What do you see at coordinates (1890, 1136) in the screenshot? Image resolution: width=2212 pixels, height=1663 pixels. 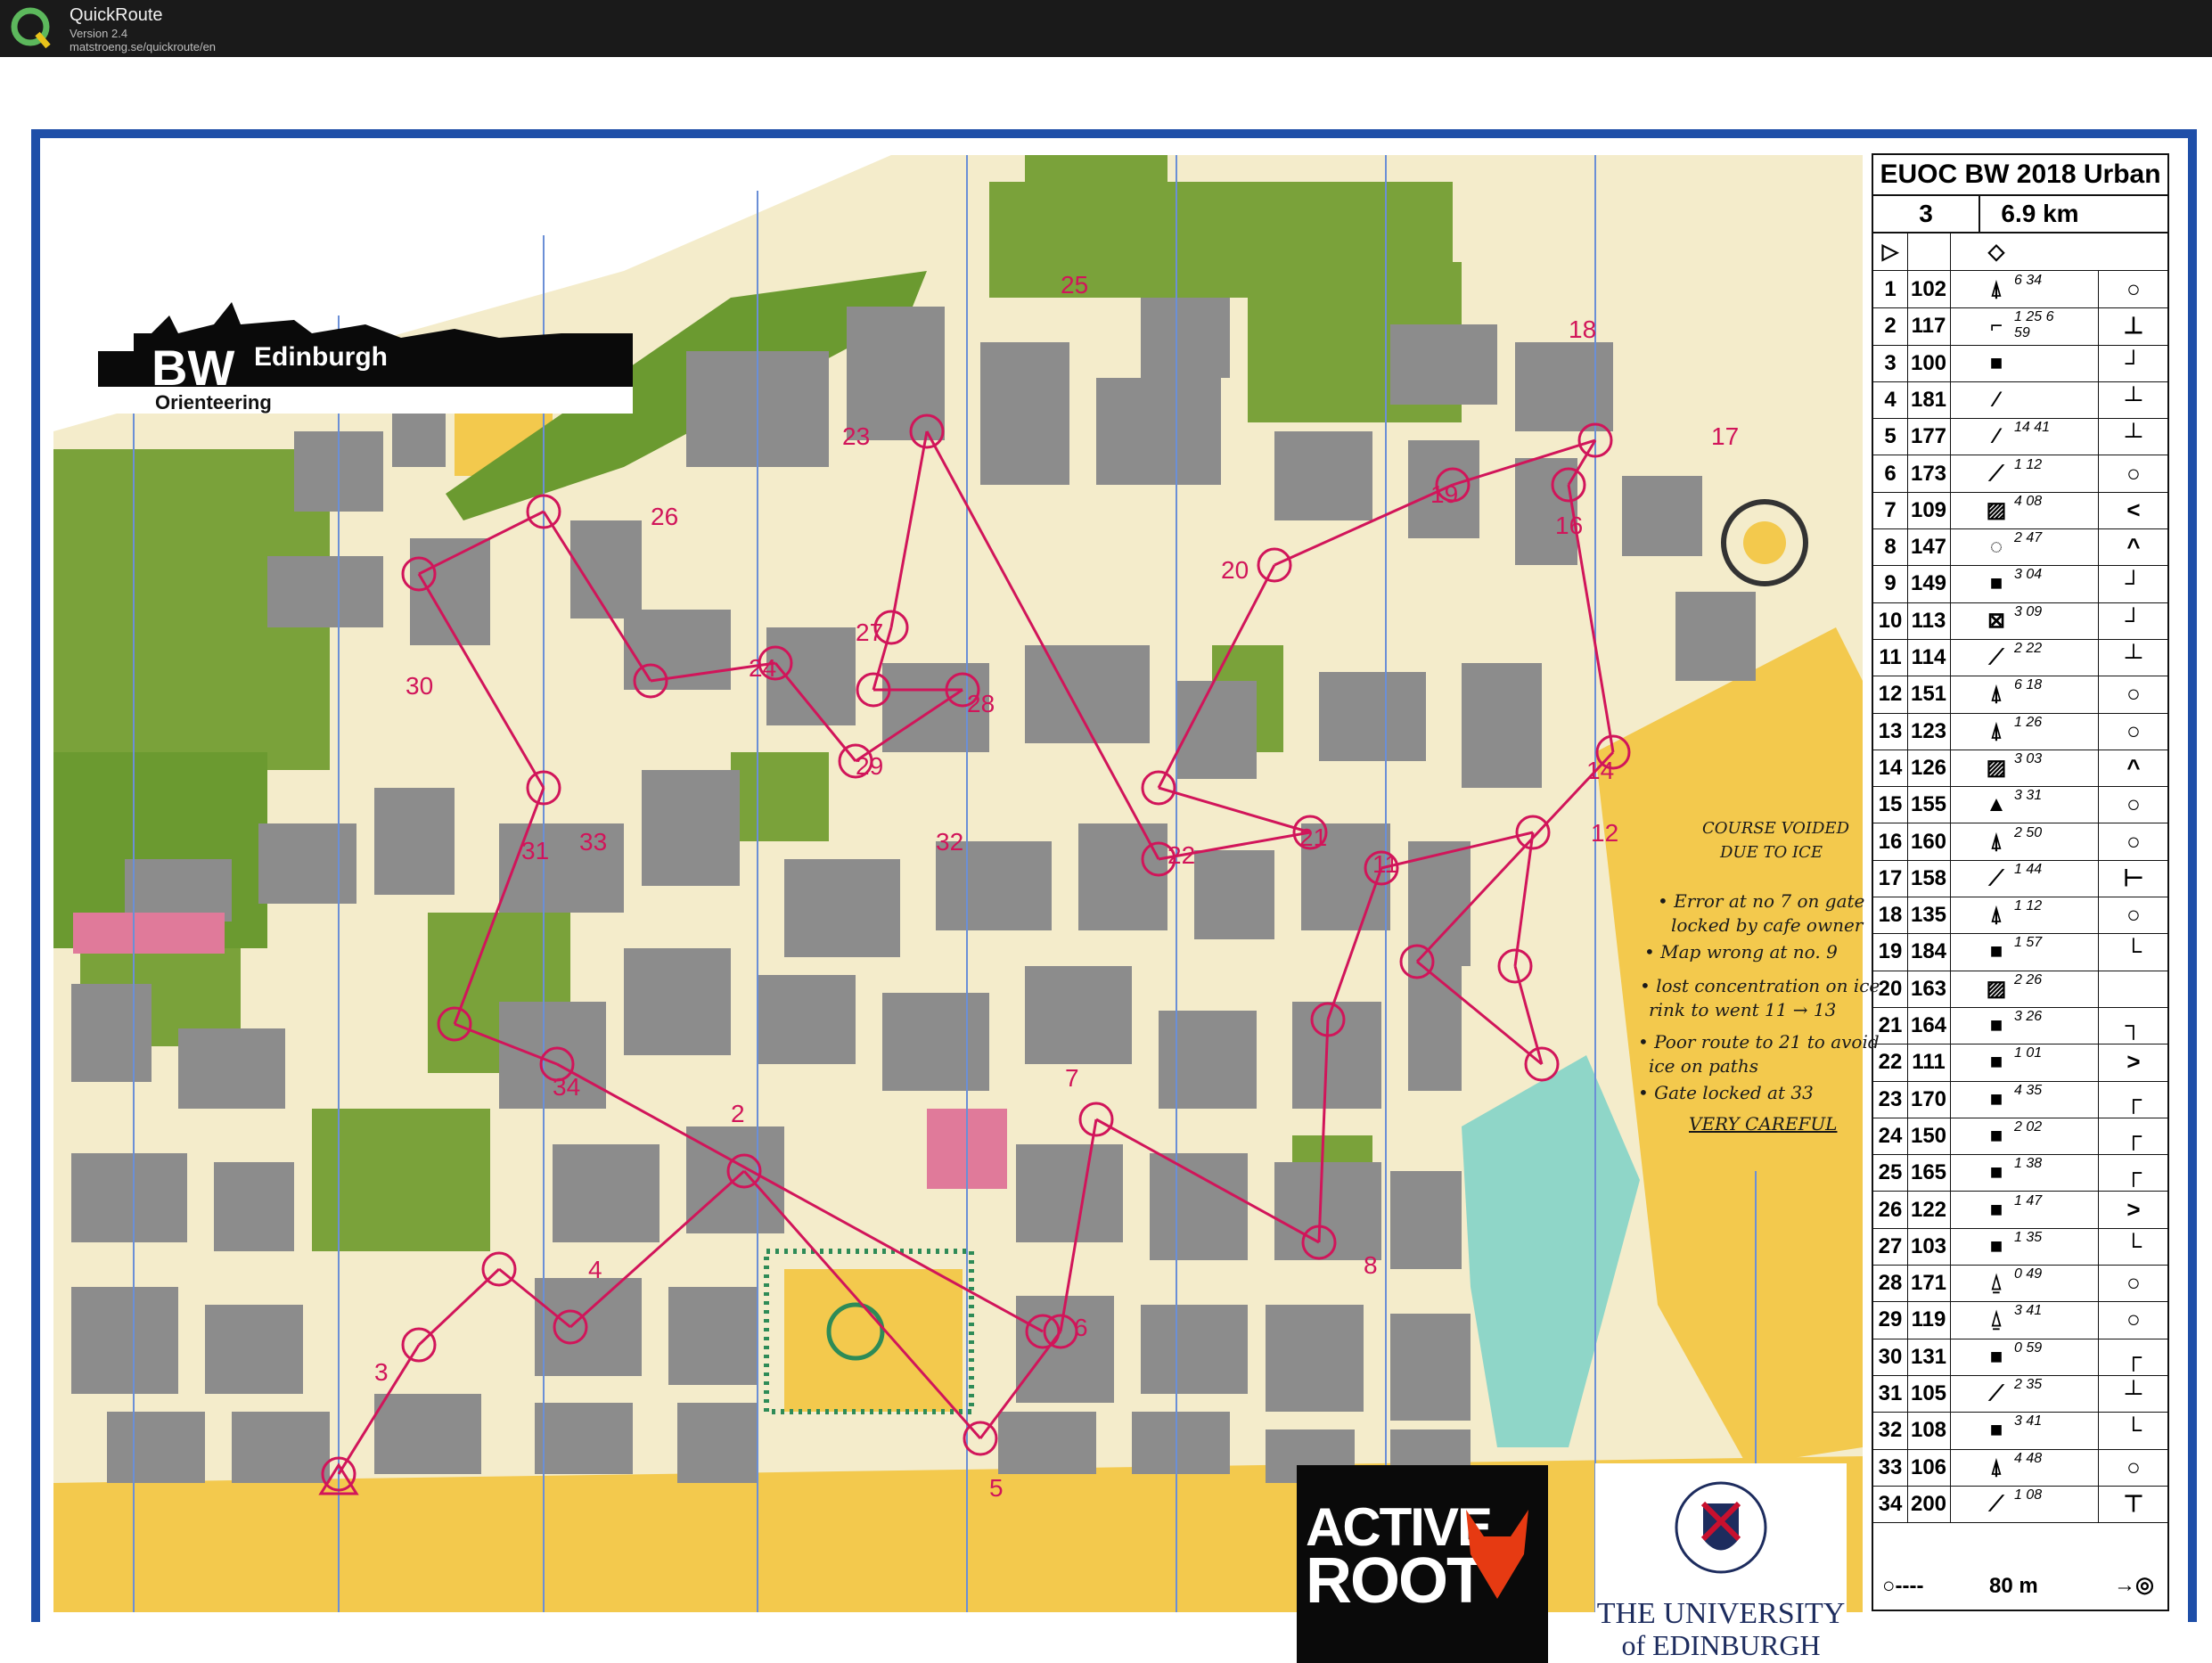 I see `card-control-number: 24` at bounding box center [1890, 1136].